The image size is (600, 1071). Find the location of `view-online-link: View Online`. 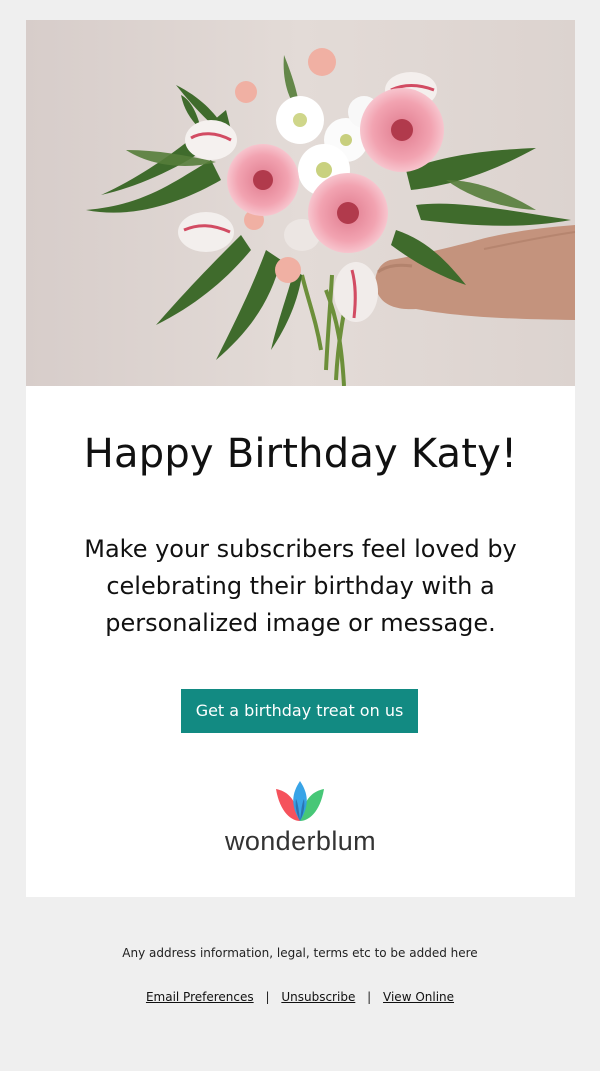

view-online-link: View Online is located at coordinates (418, 997).